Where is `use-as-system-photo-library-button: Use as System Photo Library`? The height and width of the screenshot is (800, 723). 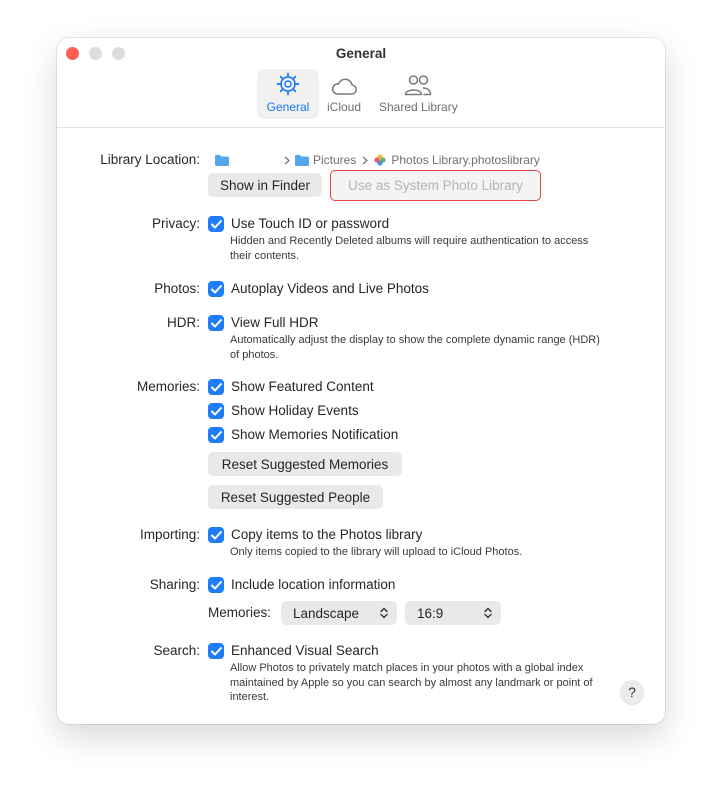 use-as-system-photo-library-button: Use as System Photo Library is located at coordinates (435, 185).